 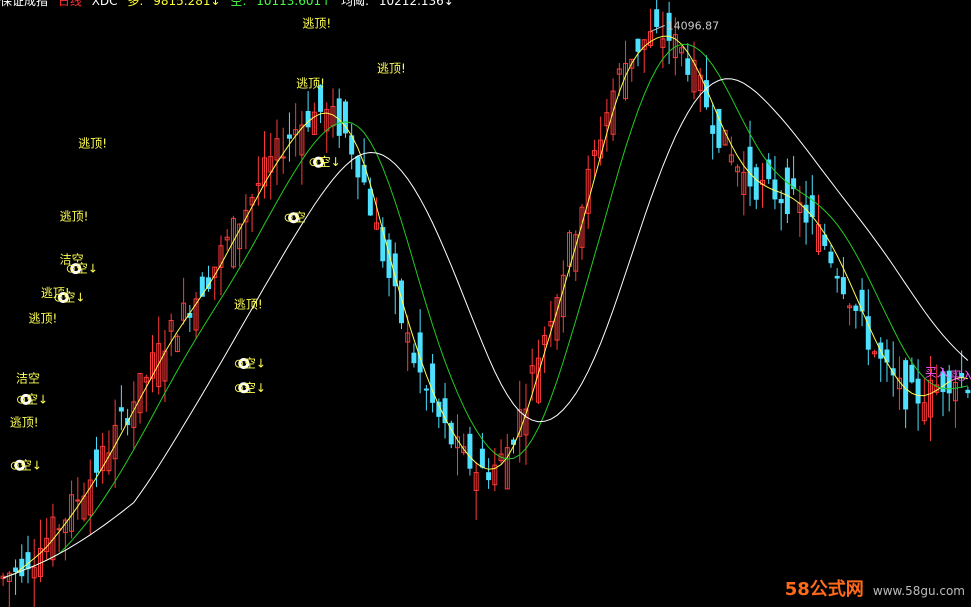 I want to click on signal-label: ⊙空, so click(x=295, y=218).